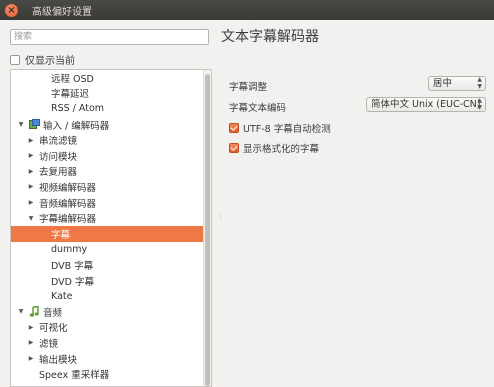  I want to click on close-icon: ×, so click(11, 10).